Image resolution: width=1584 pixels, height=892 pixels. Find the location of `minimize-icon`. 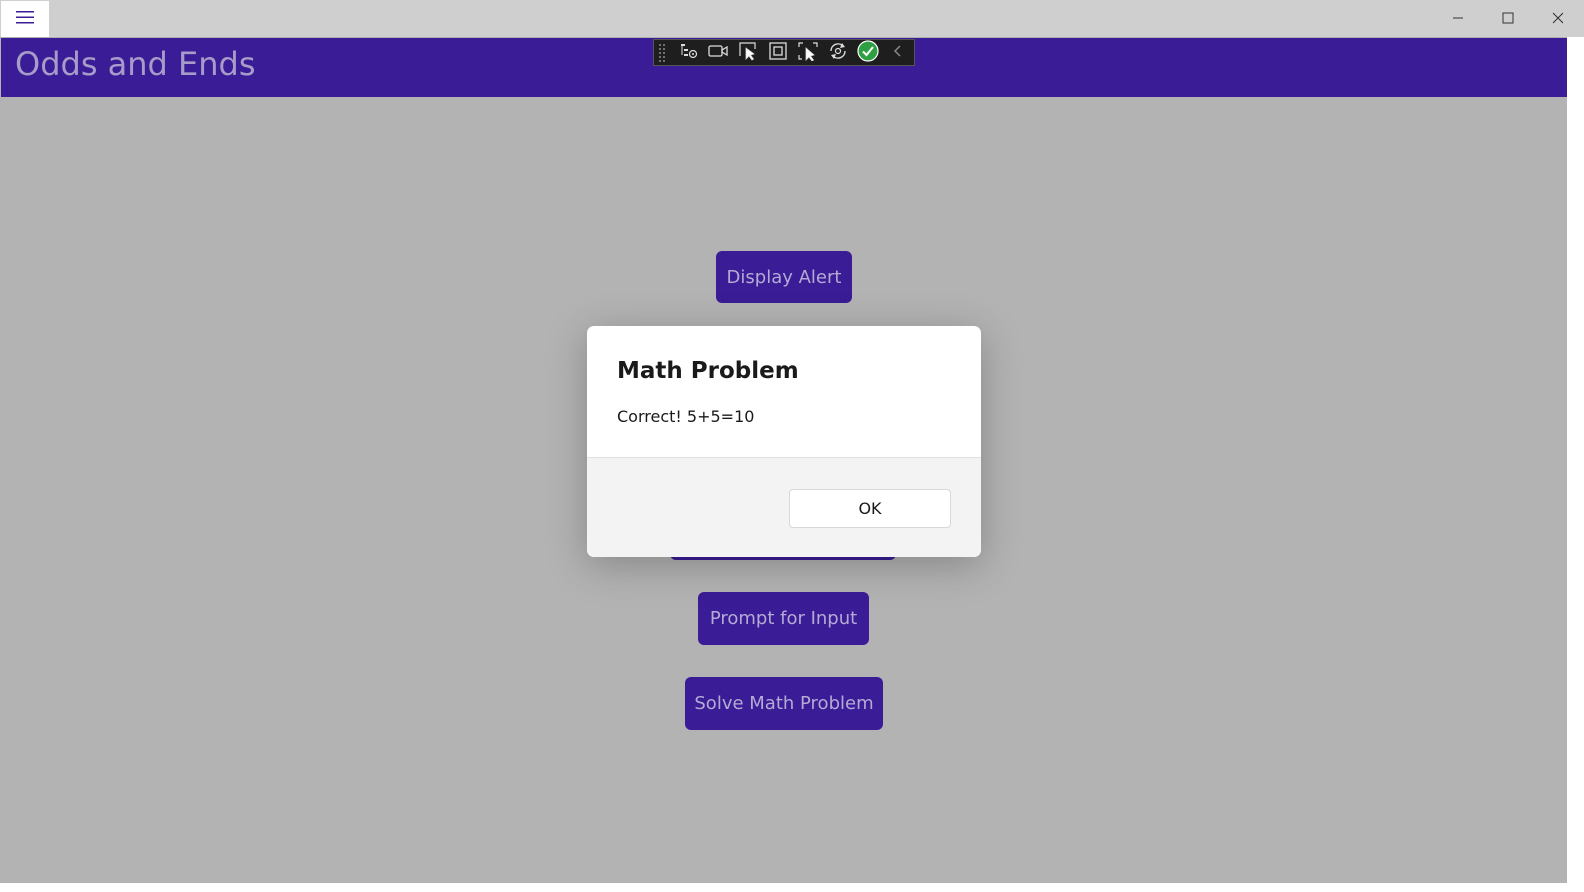

minimize-icon is located at coordinates (1458, 18).